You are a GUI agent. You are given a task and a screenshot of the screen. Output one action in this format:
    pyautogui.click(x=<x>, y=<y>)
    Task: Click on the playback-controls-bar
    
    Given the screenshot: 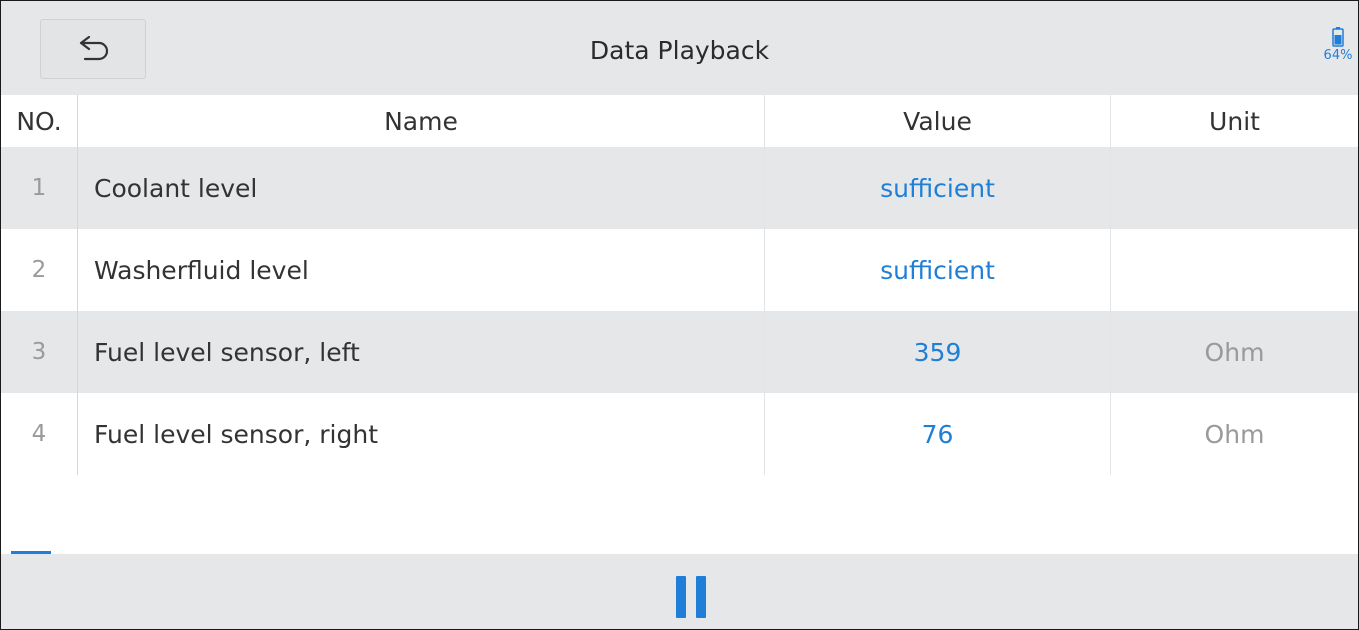 What is the action you would take?
    pyautogui.click(x=679, y=591)
    